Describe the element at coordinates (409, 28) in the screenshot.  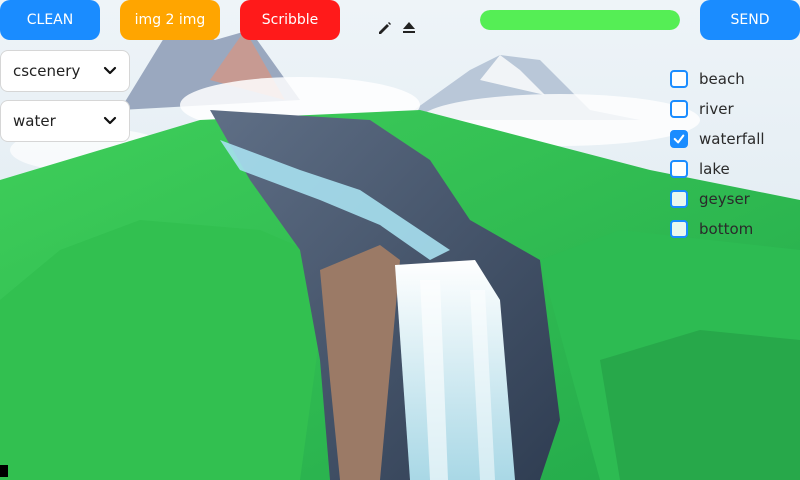
I see `eraser-icon` at that location.